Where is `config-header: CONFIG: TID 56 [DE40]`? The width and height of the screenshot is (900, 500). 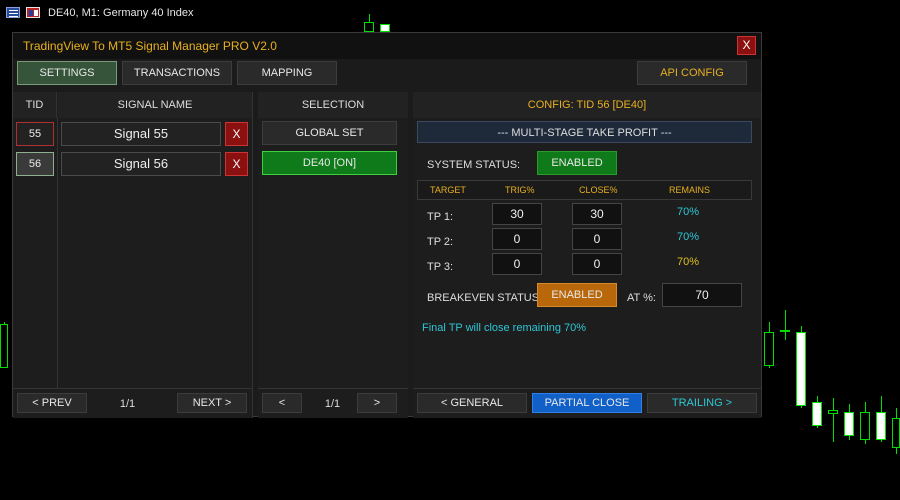 config-header: CONFIG: TID 56 [DE40] is located at coordinates (587, 105).